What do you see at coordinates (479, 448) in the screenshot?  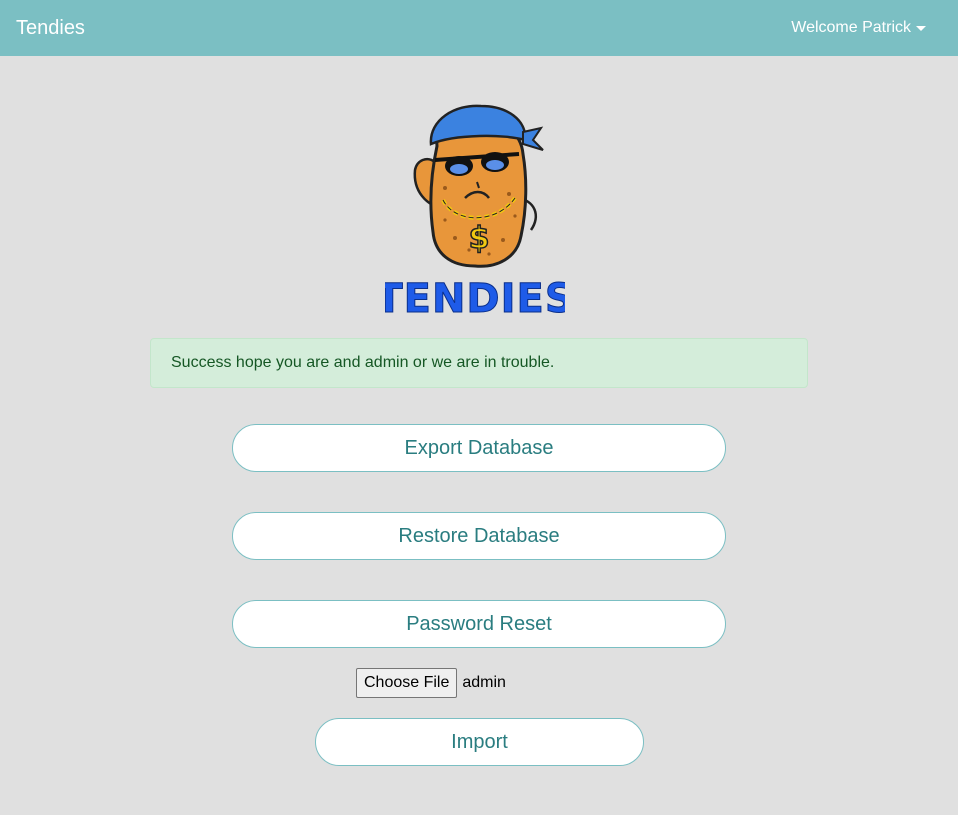 I see `export-database-button: Export Database` at bounding box center [479, 448].